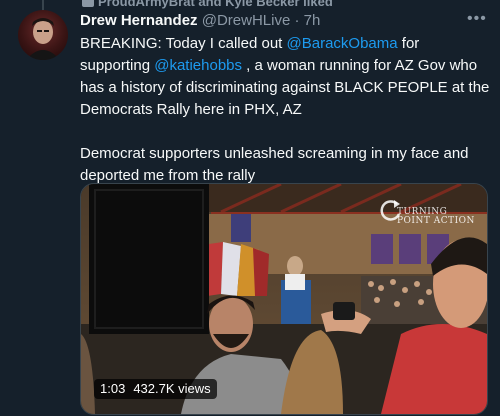  Describe the element at coordinates (215, 4) in the screenshot. I see `social-context-label: ProudArmyBrat and Kyle Becker liked` at that location.